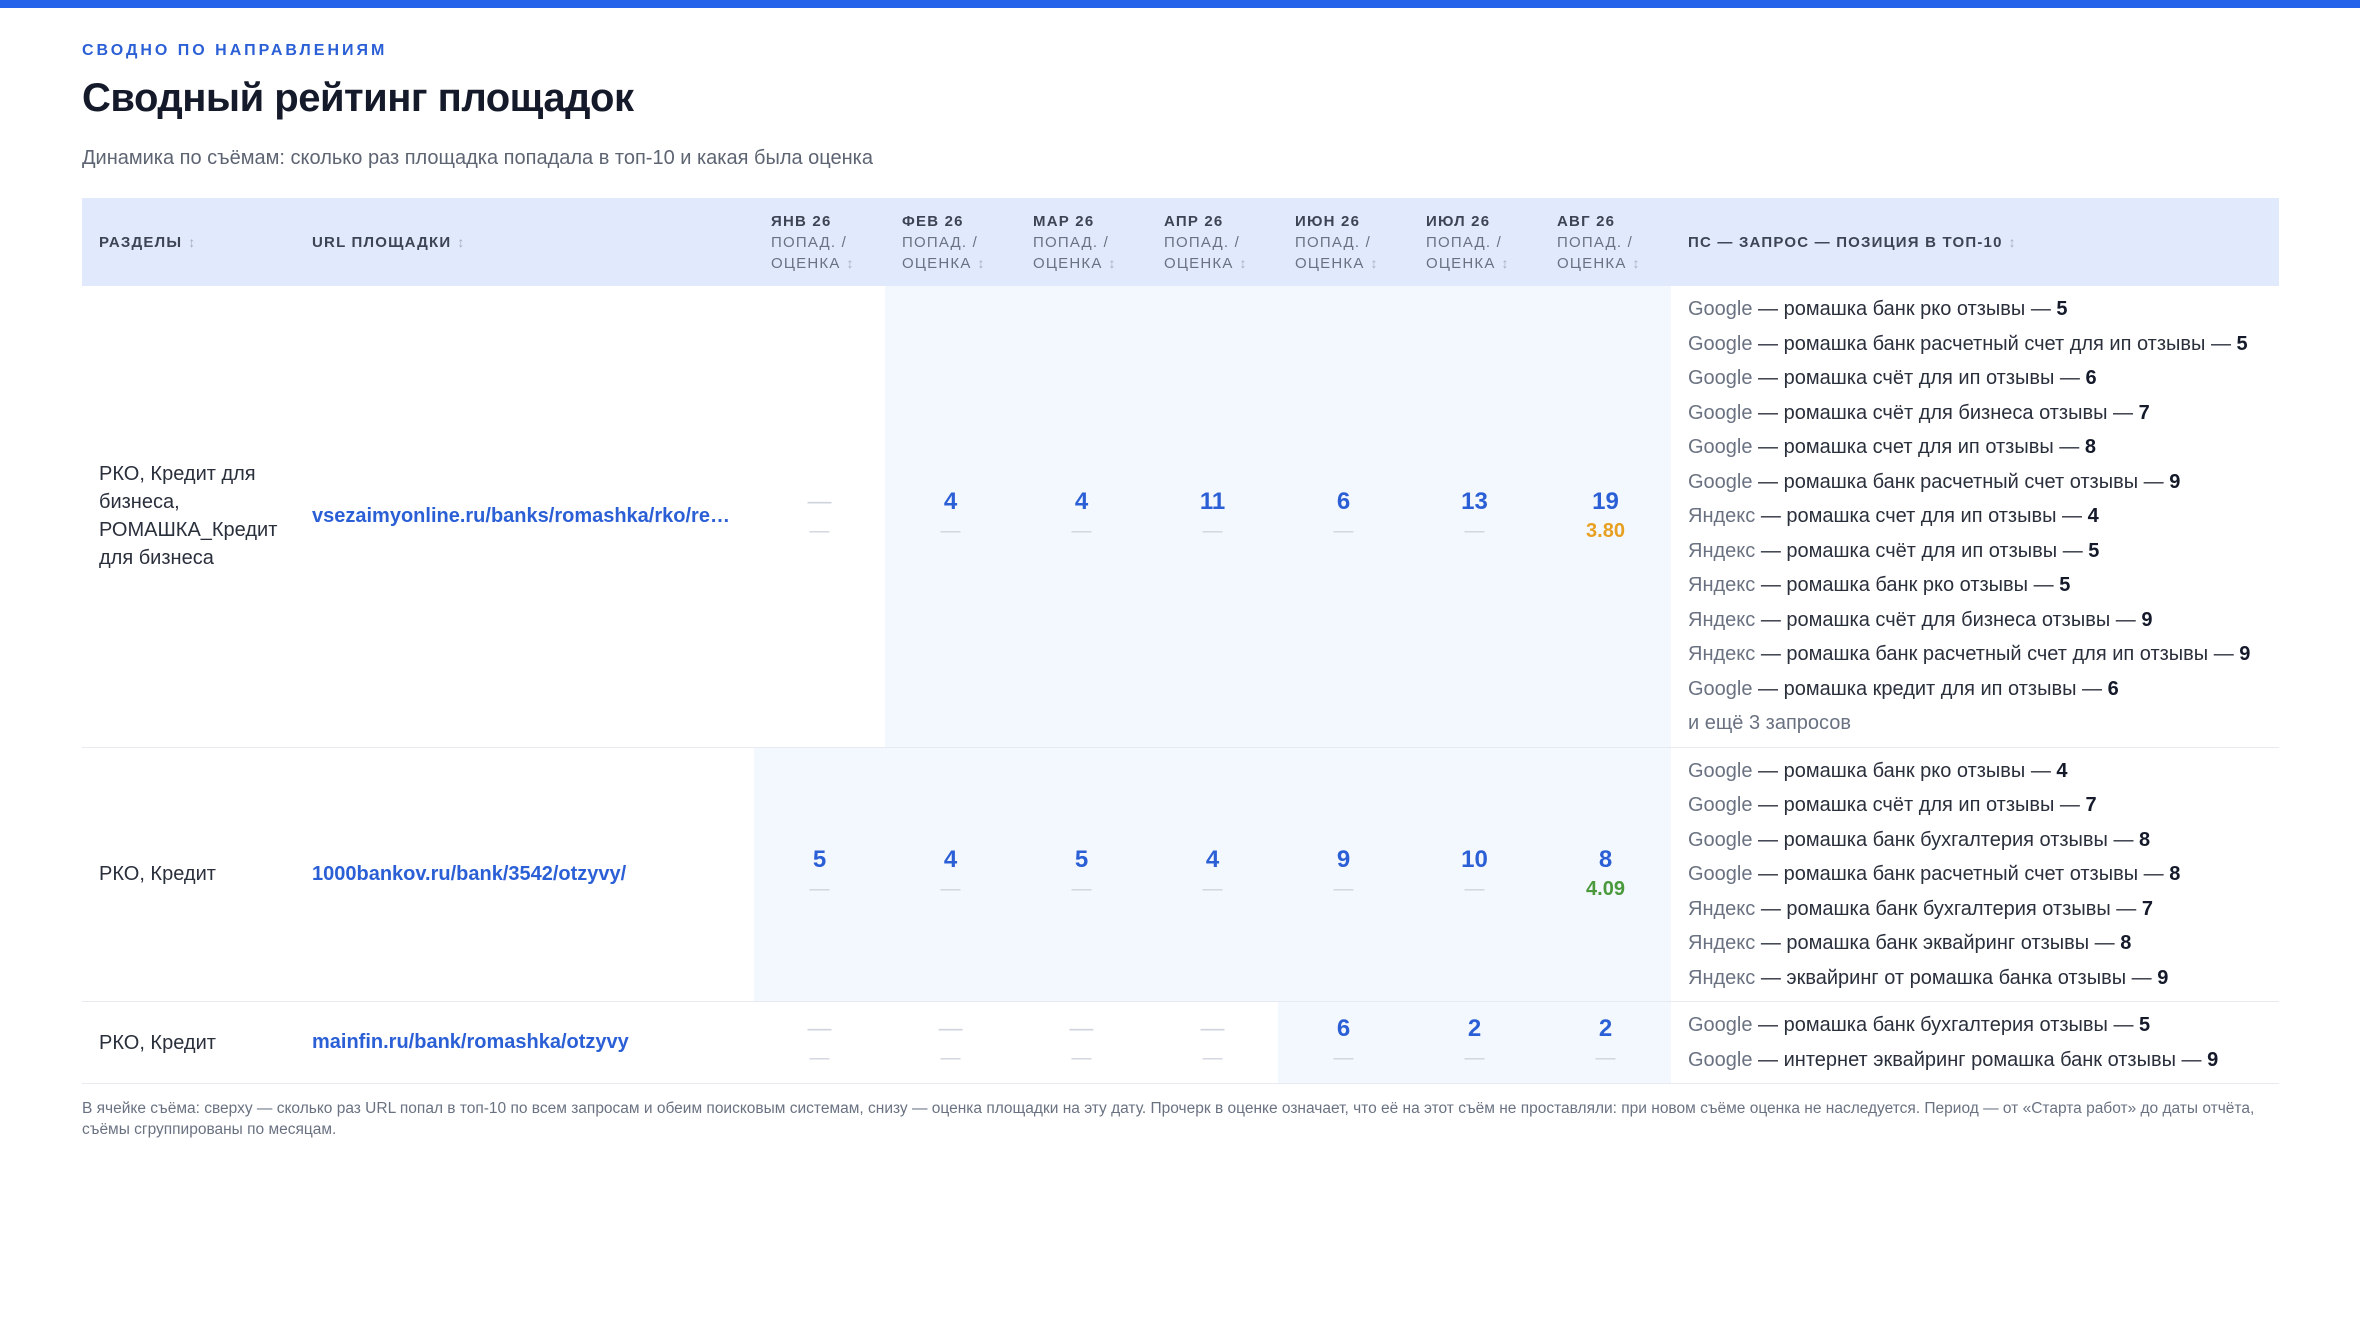 The height and width of the screenshot is (1328, 2360). What do you see at coordinates (1605, 874) in the screenshot?
I see `month-cell: 8 4.09` at bounding box center [1605, 874].